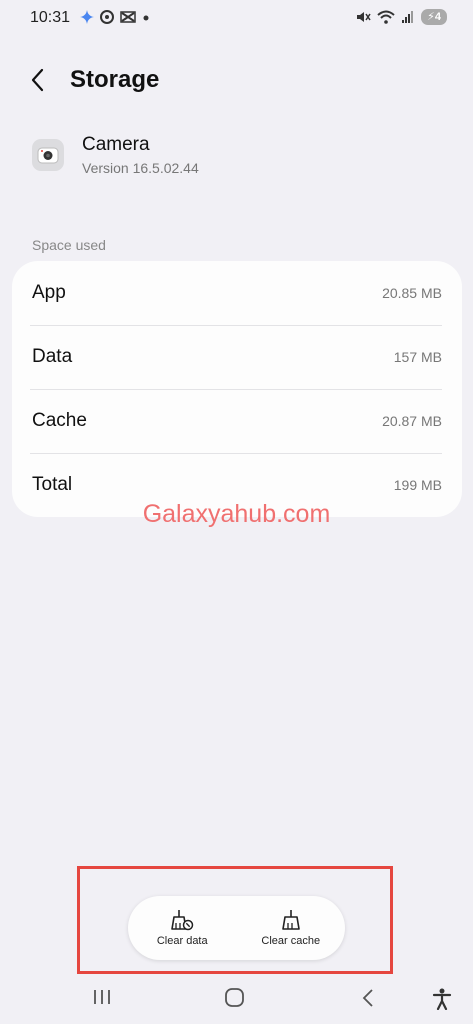 The width and height of the screenshot is (473, 1024). What do you see at coordinates (52, 484) in the screenshot?
I see `row-label: Total` at bounding box center [52, 484].